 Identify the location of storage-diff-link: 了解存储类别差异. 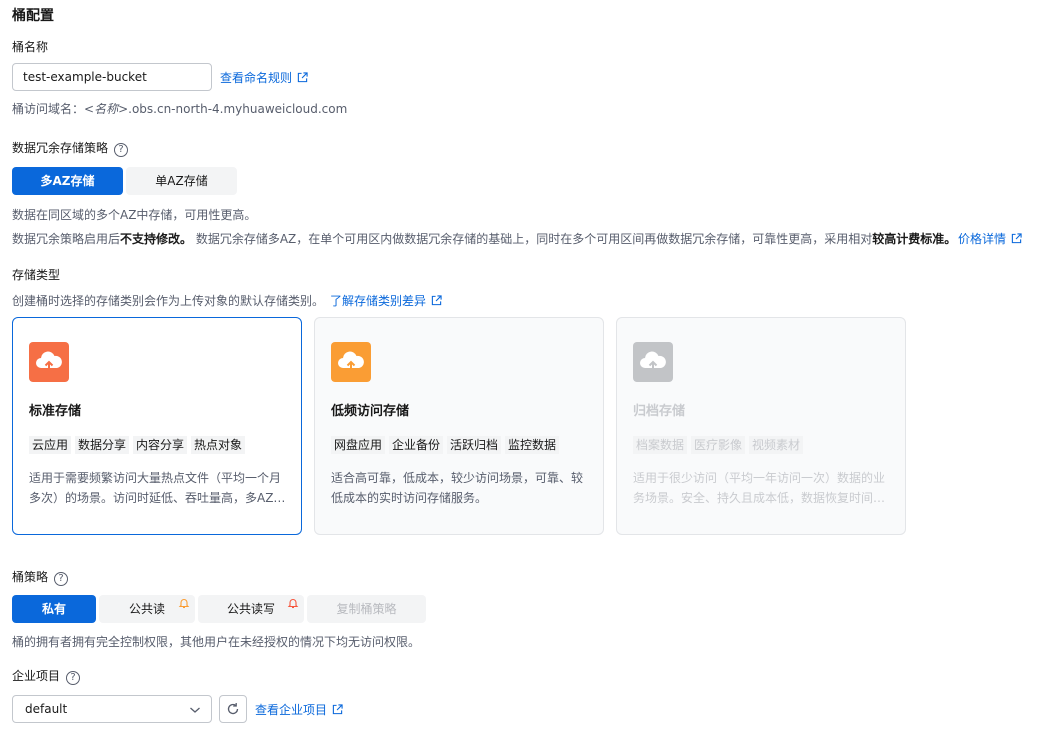
(386, 301).